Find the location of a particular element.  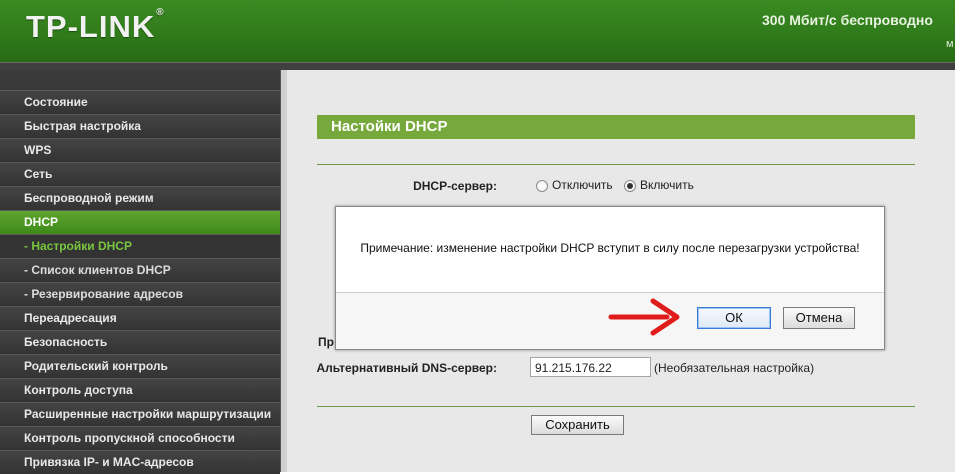

sidebar-scroll-divider is located at coordinates (283, 271).